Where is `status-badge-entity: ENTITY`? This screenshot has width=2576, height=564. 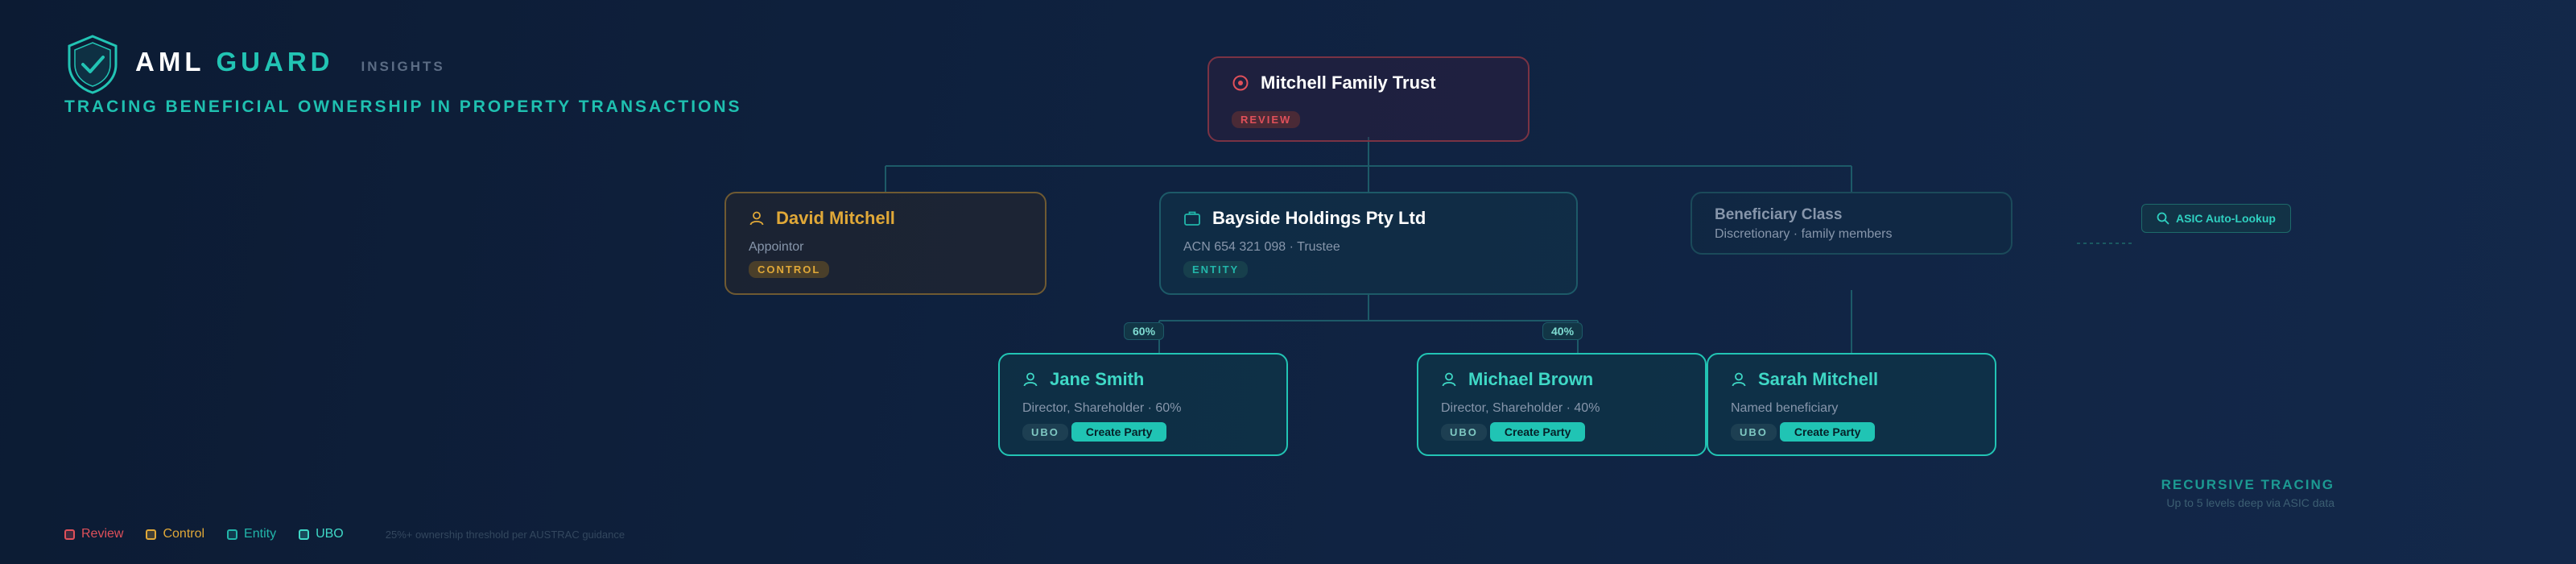
status-badge-entity: ENTITY is located at coordinates (1216, 269).